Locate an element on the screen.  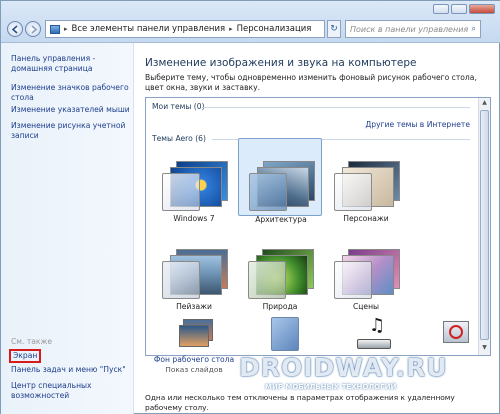
refresh-button: ↻ is located at coordinates (334, 29).